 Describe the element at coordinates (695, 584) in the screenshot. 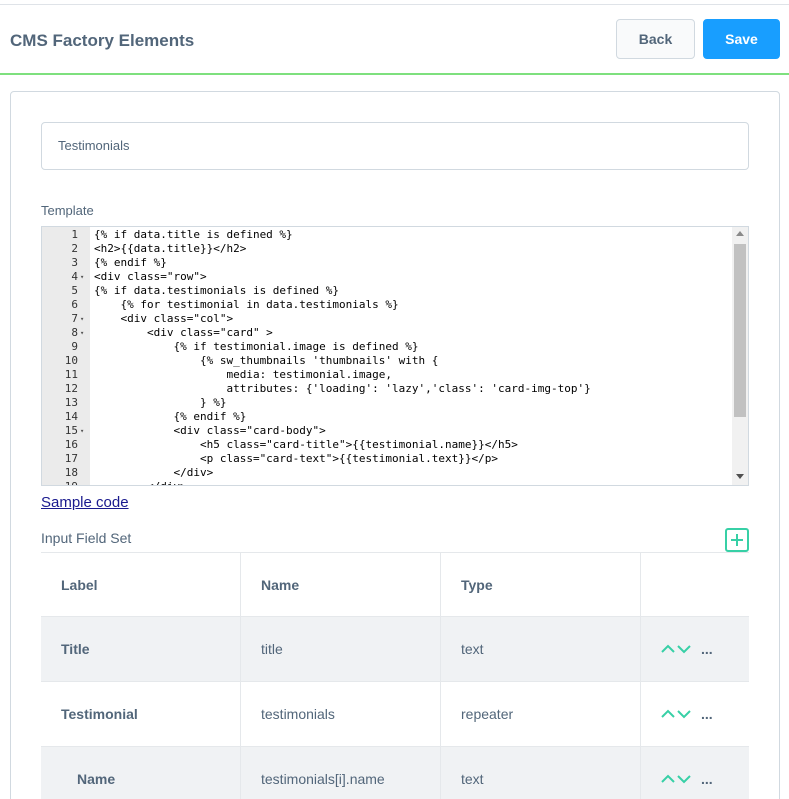

I see `column-header-actions` at that location.